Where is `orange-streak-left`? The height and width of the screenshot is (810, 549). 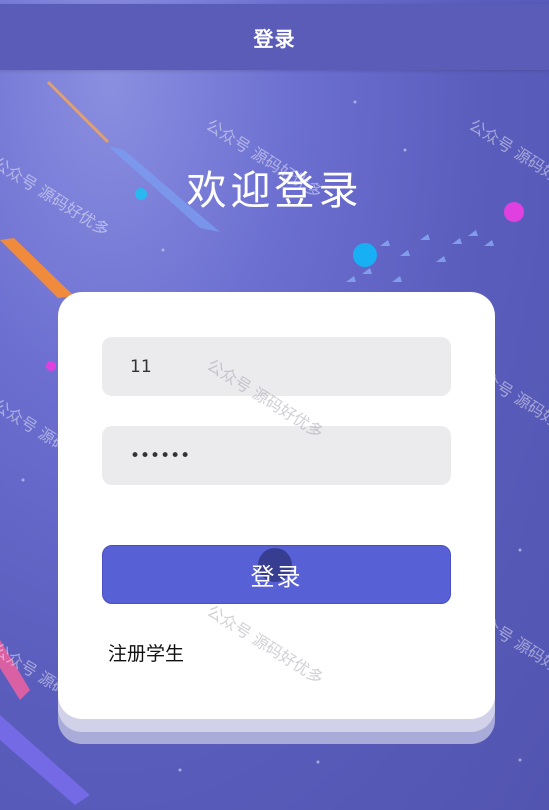
orange-streak-left is located at coordinates (37, 268).